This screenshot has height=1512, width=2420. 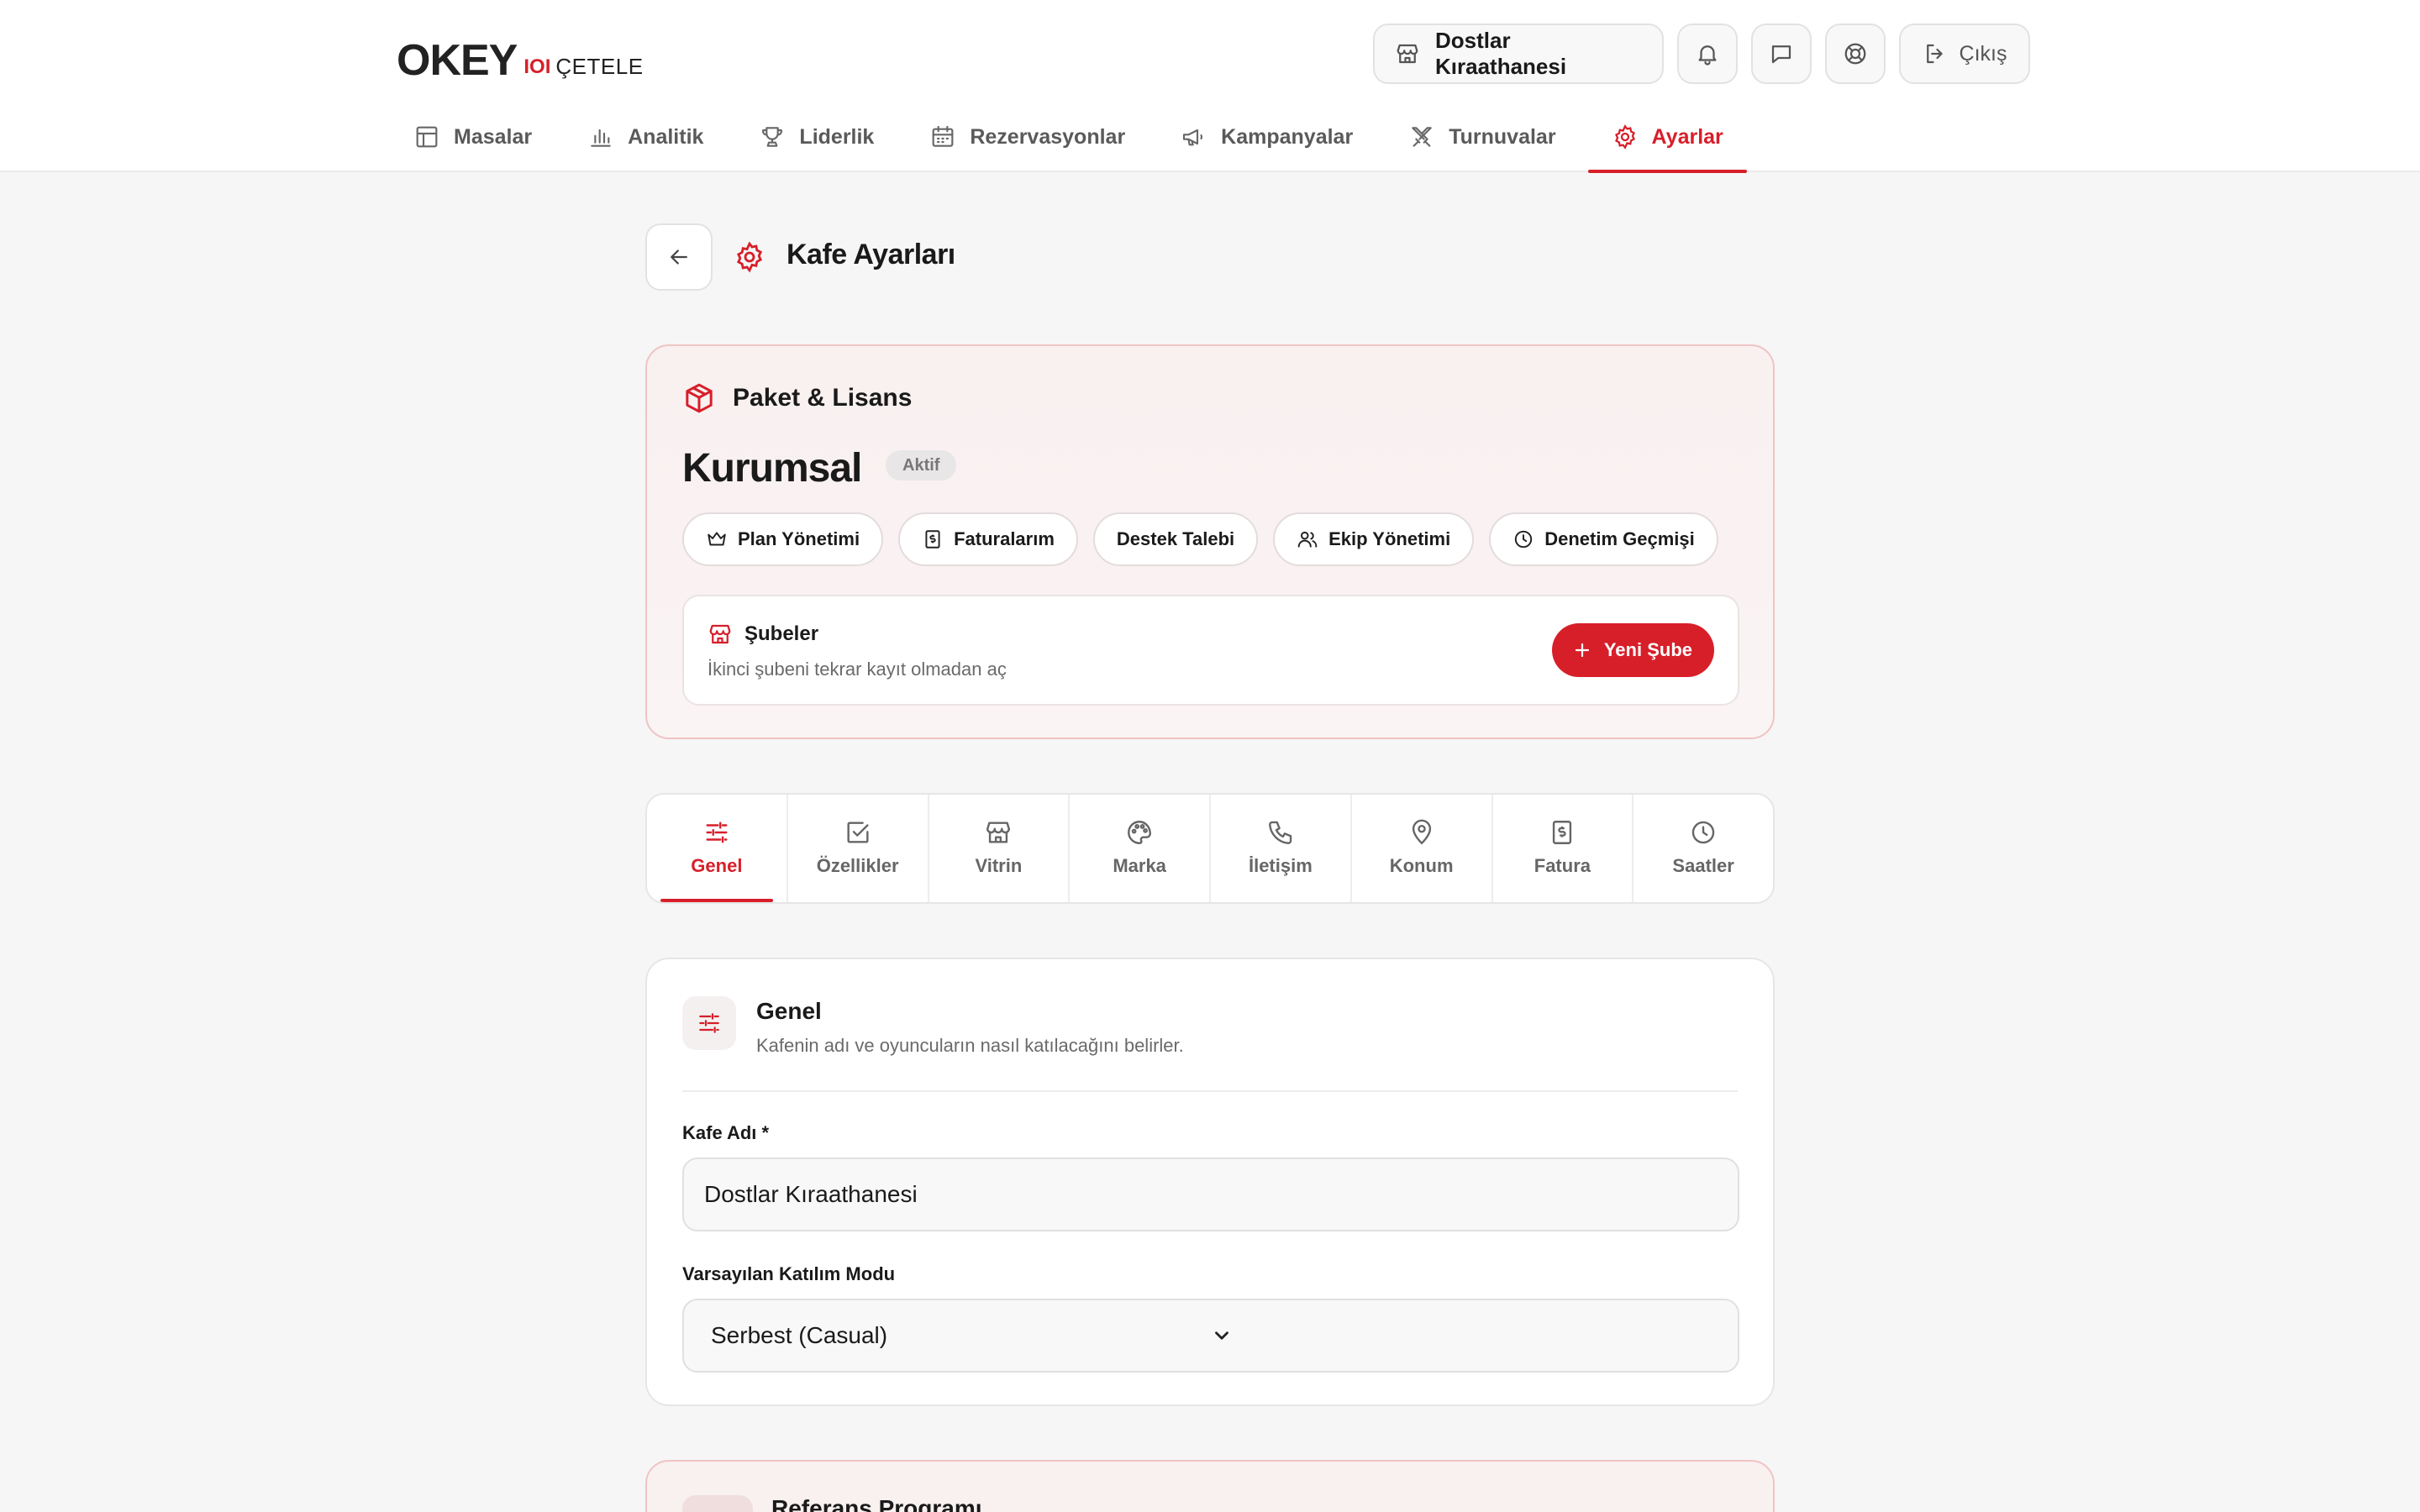 What do you see at coordinates (922, 465) in the screenshot?
I see `status-badge: Aktif` at bounding box center [922, 465].